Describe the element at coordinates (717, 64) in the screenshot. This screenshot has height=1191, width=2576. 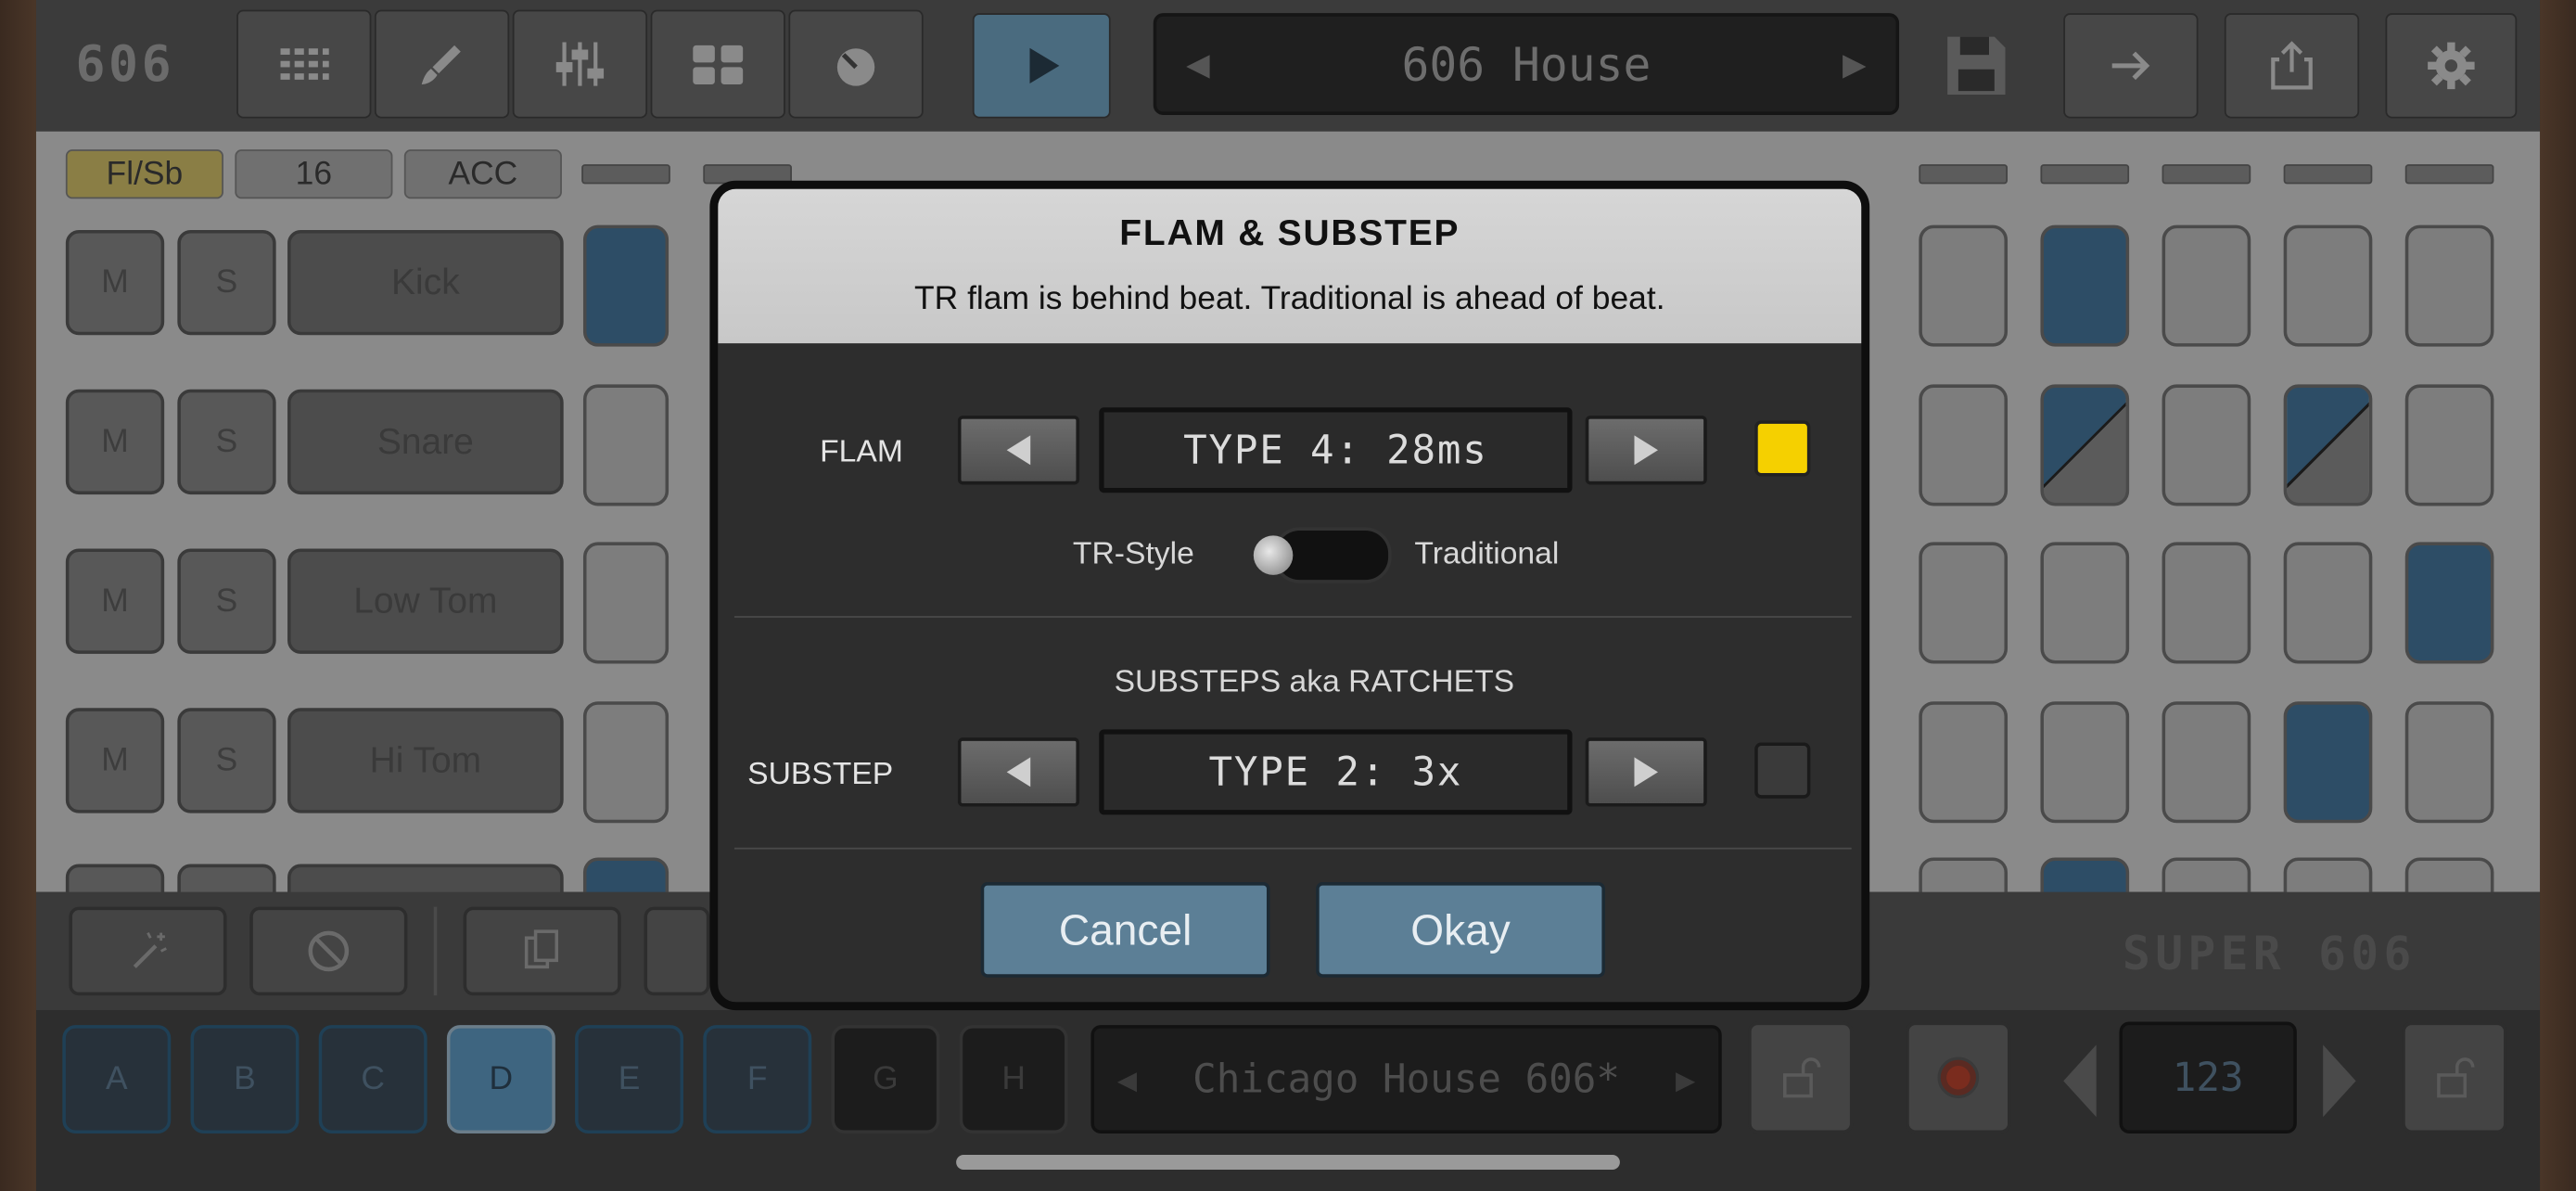
I see `pads-view-button` at that location.